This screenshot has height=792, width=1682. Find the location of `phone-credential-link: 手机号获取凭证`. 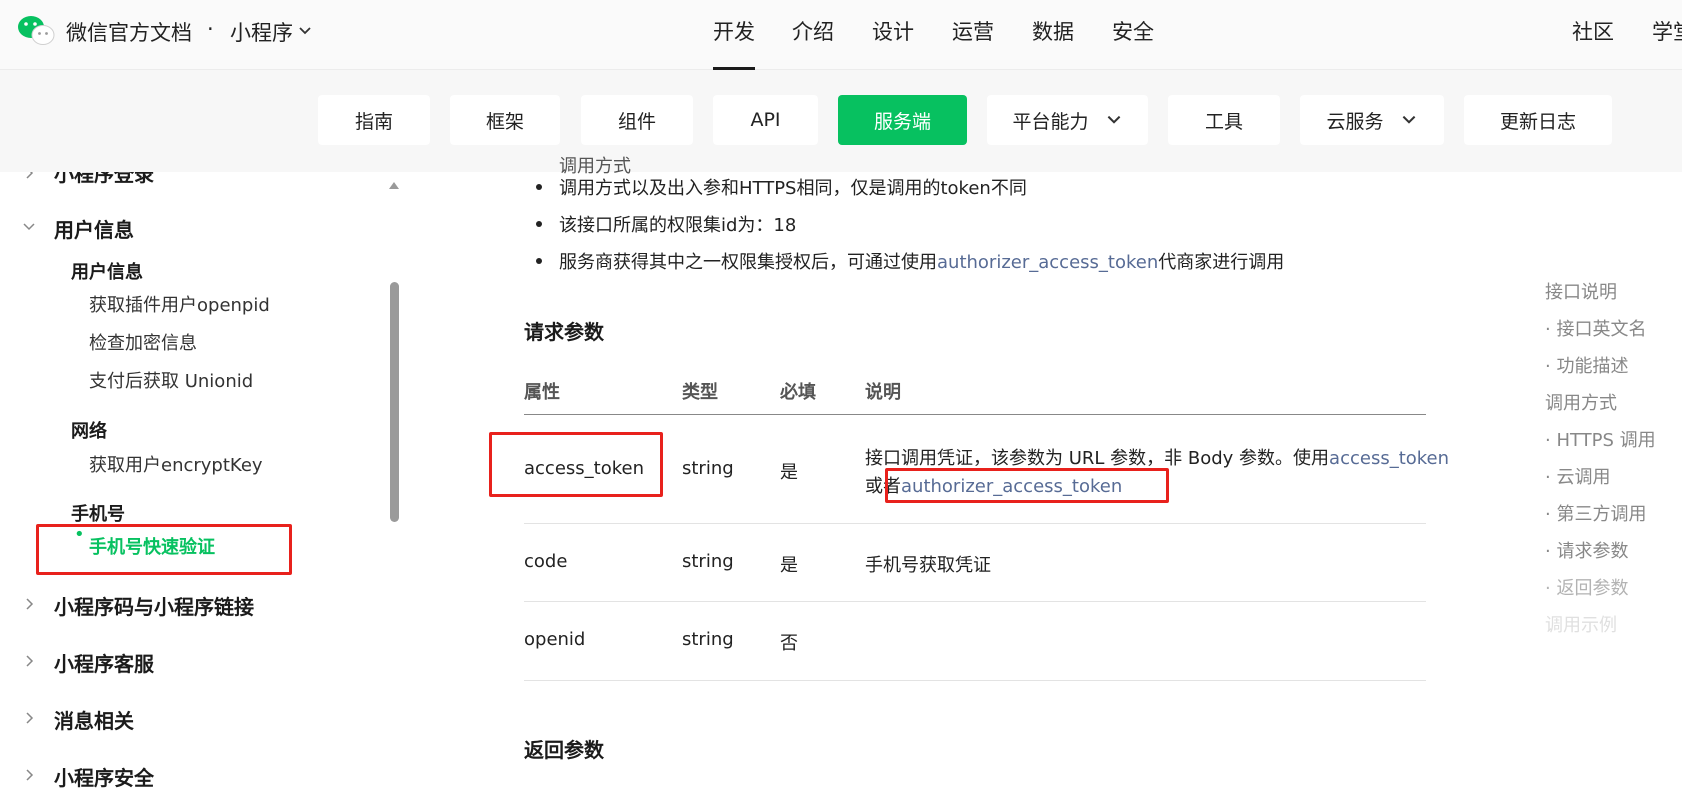

phone-credential-link: 手机号获取凭证 is located at coordinates (928, 564).